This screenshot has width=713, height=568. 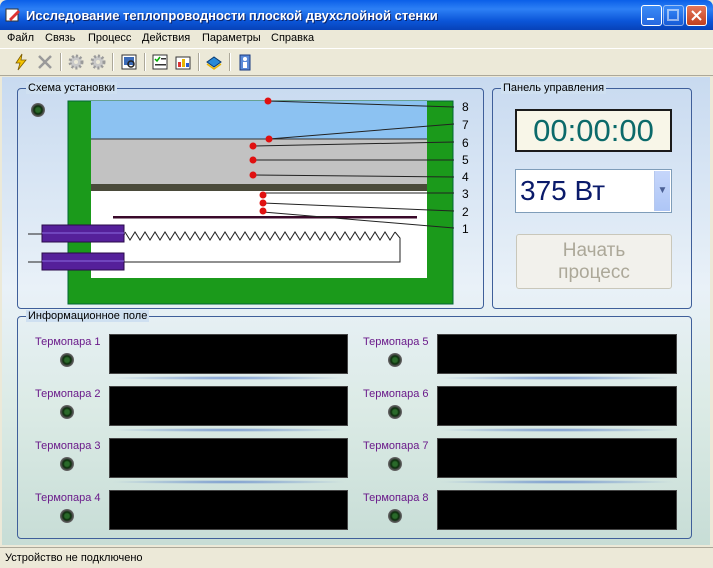 I want to click on start-button-line1: Начать, so click(x=594, y=250).